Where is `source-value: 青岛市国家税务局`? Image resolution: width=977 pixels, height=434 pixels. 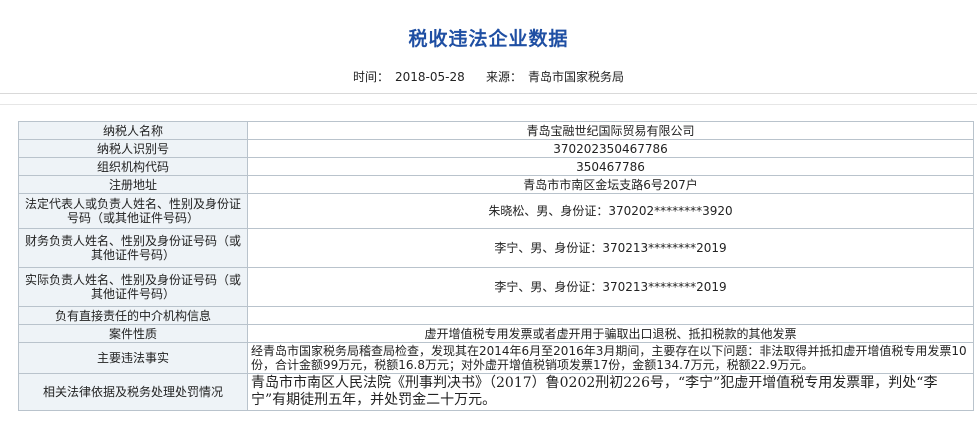 source-value: 青岛市国家税务局 is located at coordinates (576, 77).